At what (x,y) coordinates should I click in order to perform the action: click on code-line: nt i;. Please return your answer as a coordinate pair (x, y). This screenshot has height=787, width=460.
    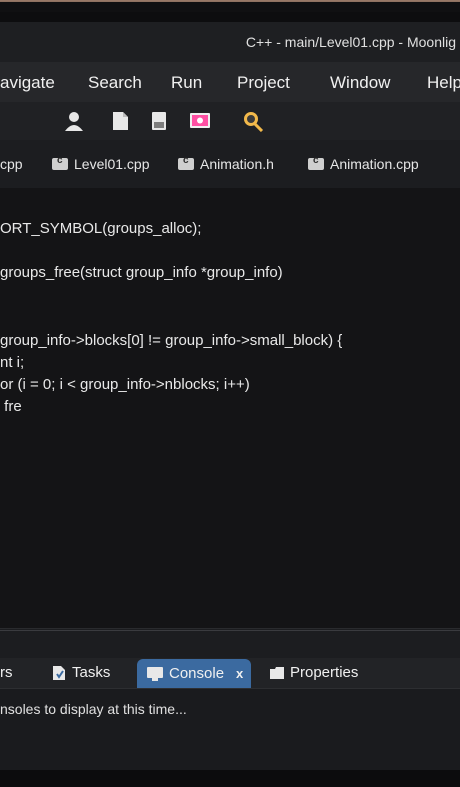
    Looking at the image, I should click on (12, 362).